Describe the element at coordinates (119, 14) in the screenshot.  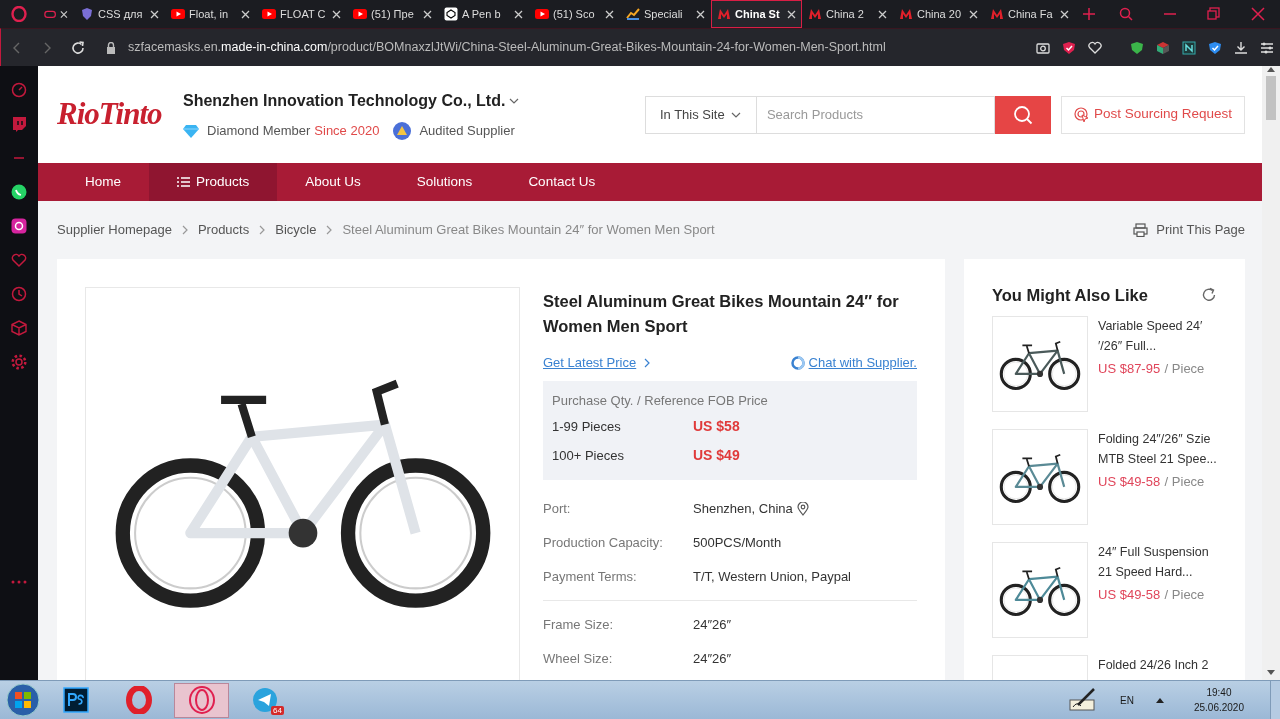
I see `browser-tab: CSS для` at that location.